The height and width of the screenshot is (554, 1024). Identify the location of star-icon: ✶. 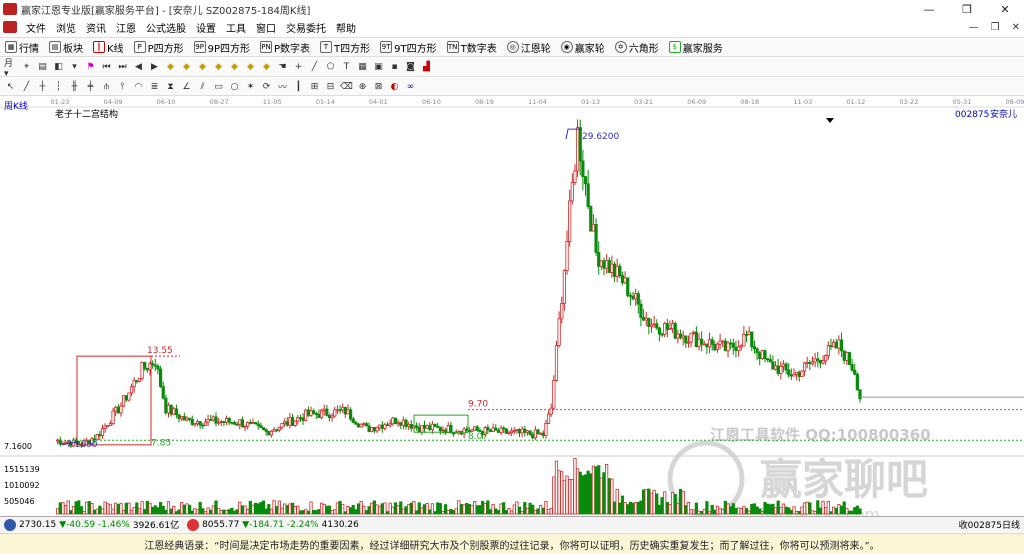
(250, 86).